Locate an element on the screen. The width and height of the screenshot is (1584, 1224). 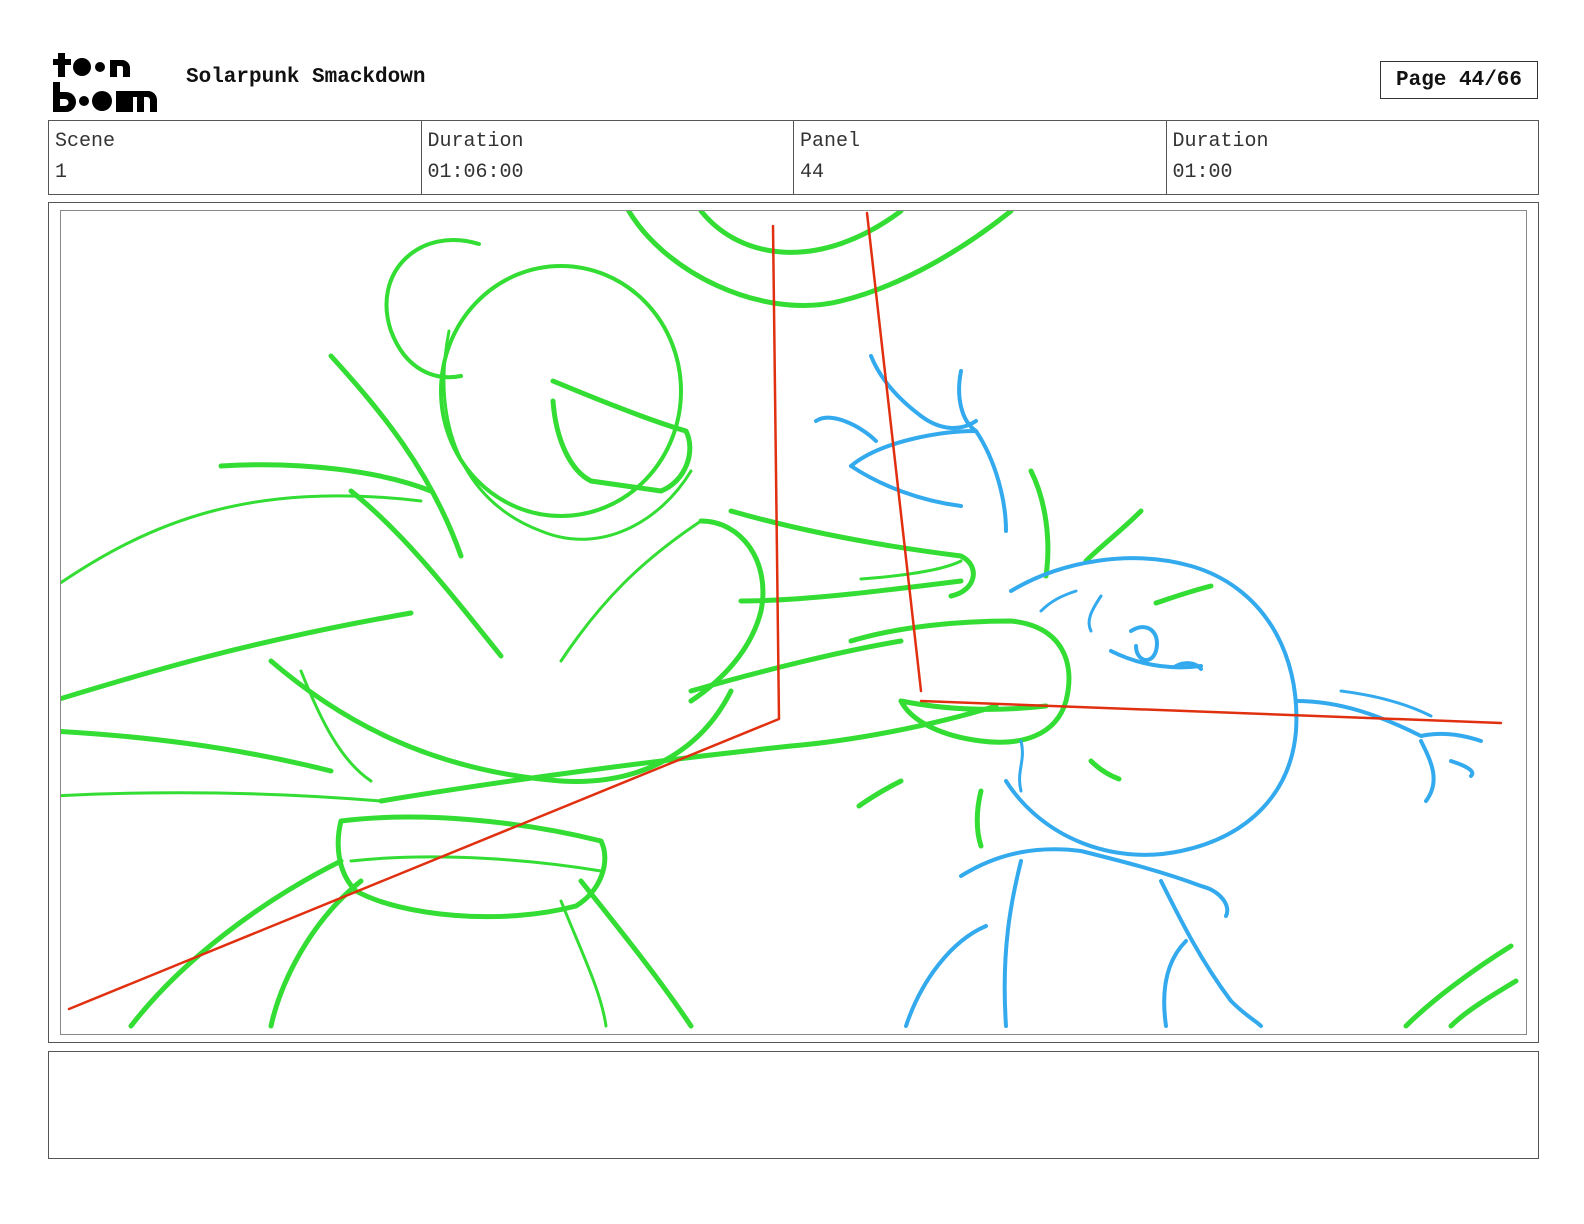
panel-cell: Panel 44 is located at coordinates (980, 157).